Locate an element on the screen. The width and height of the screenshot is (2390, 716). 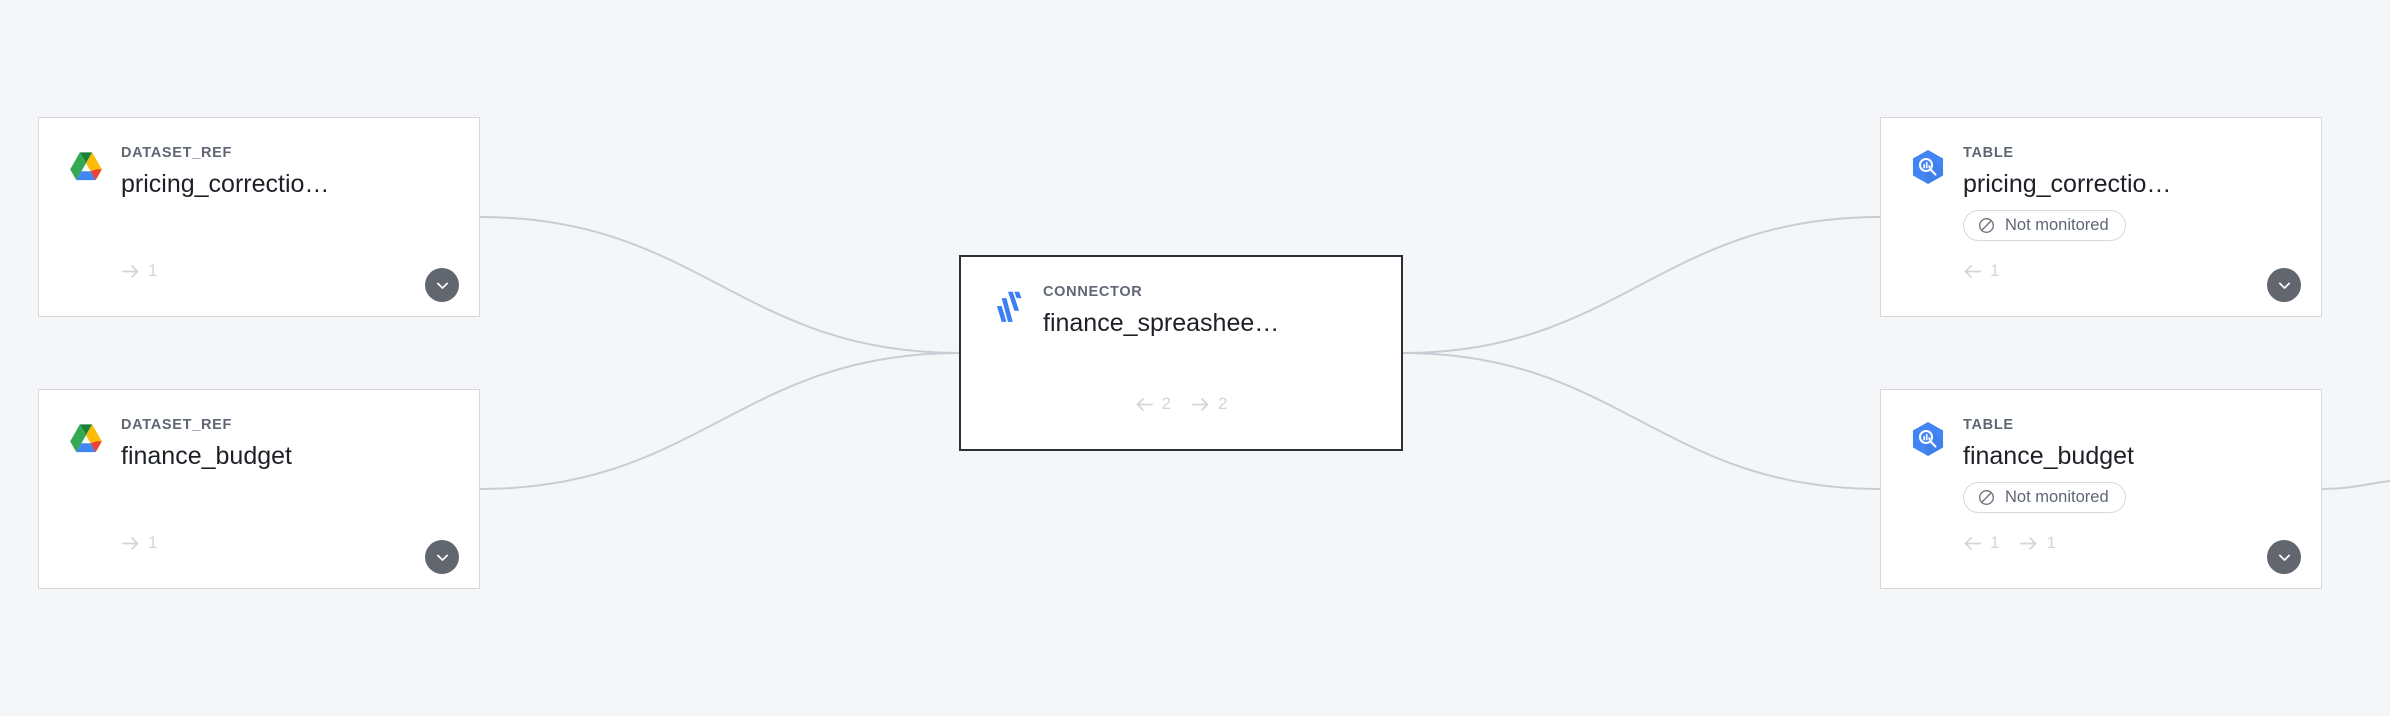
node-table-pricing-corrections: TABLE pricing_correctio… Not monitored 1 is located at coordinates (2101, 217).